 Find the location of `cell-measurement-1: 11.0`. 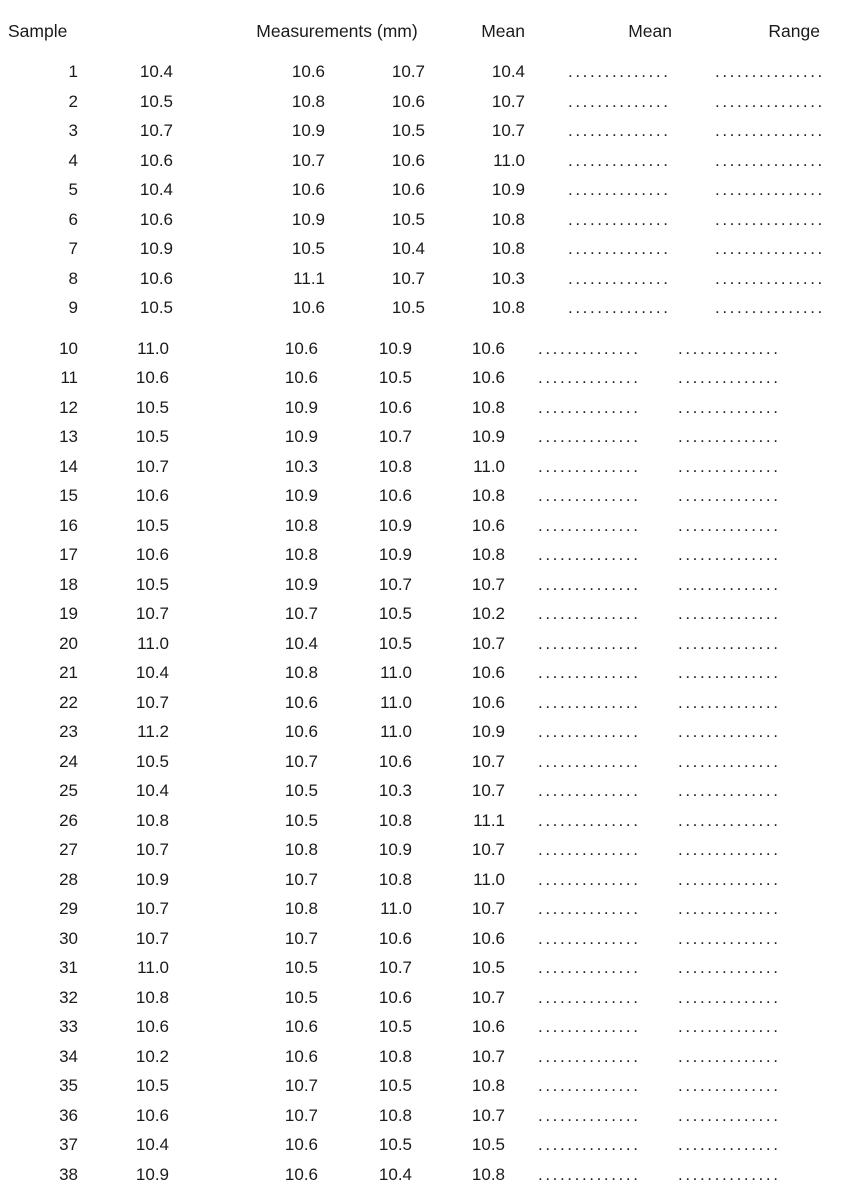

cell-measurement-1: 11.0 is located at coordinates (153, 967).